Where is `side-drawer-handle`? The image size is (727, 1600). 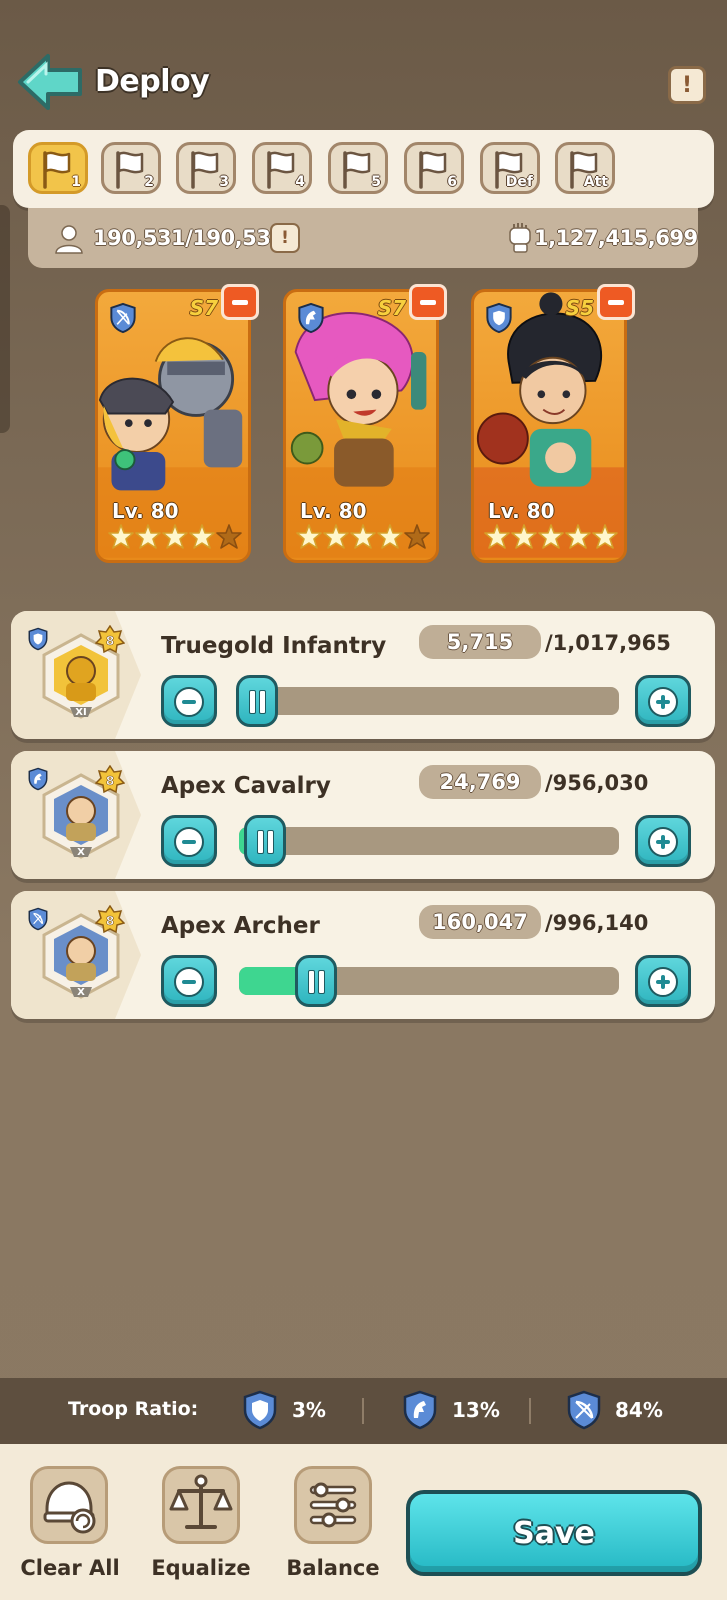 side-drawer-handle is located at coordinates (5, 319).